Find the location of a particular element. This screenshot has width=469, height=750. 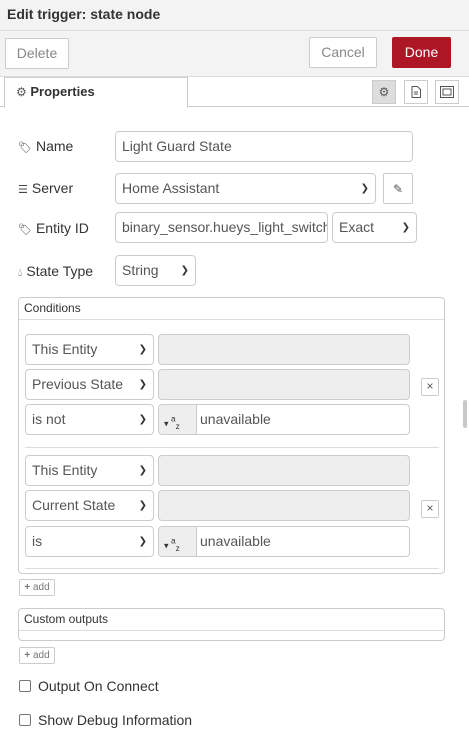

server-select-value: Home Assistant is located at coordinates (171, 188).